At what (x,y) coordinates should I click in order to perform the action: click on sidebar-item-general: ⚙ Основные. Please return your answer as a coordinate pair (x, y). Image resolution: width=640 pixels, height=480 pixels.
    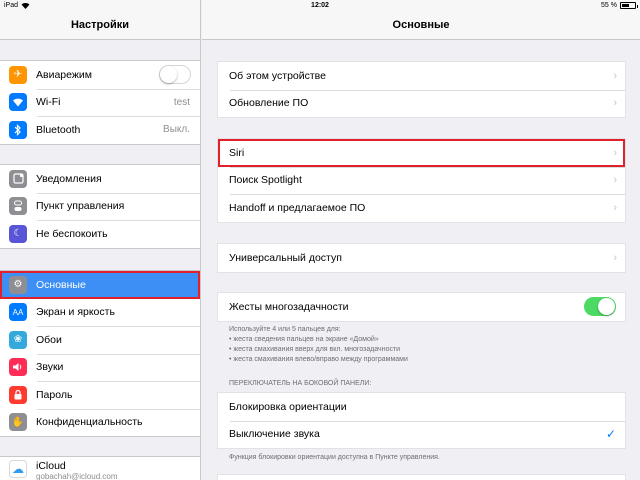
    Looking at the image, I should click on (100, 285).